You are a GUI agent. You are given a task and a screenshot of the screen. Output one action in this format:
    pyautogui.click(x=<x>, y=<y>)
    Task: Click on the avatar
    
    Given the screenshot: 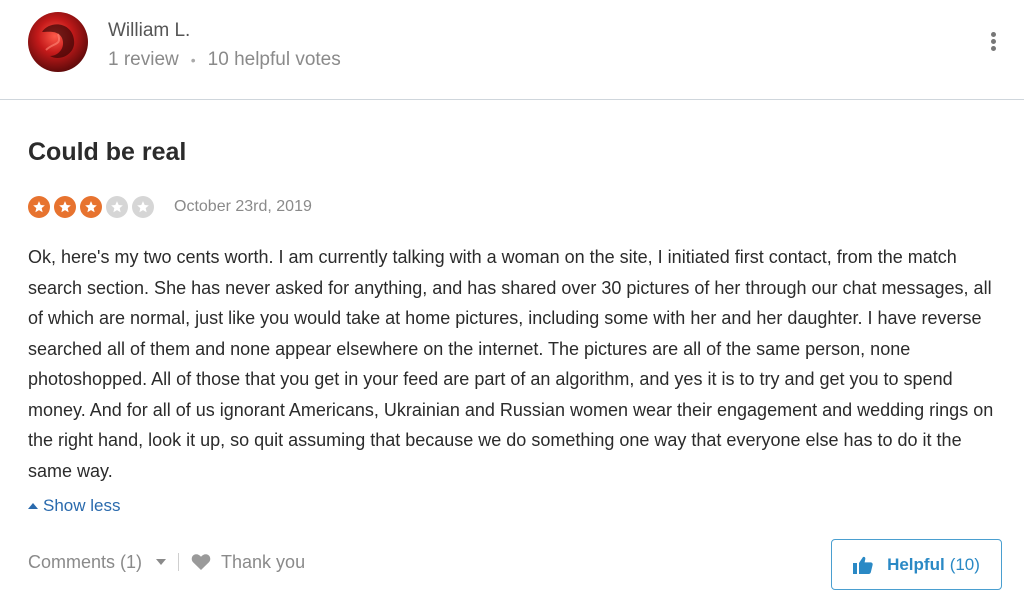 What is the action you would take?
    pyautogui.click(x=58, y=42)
    